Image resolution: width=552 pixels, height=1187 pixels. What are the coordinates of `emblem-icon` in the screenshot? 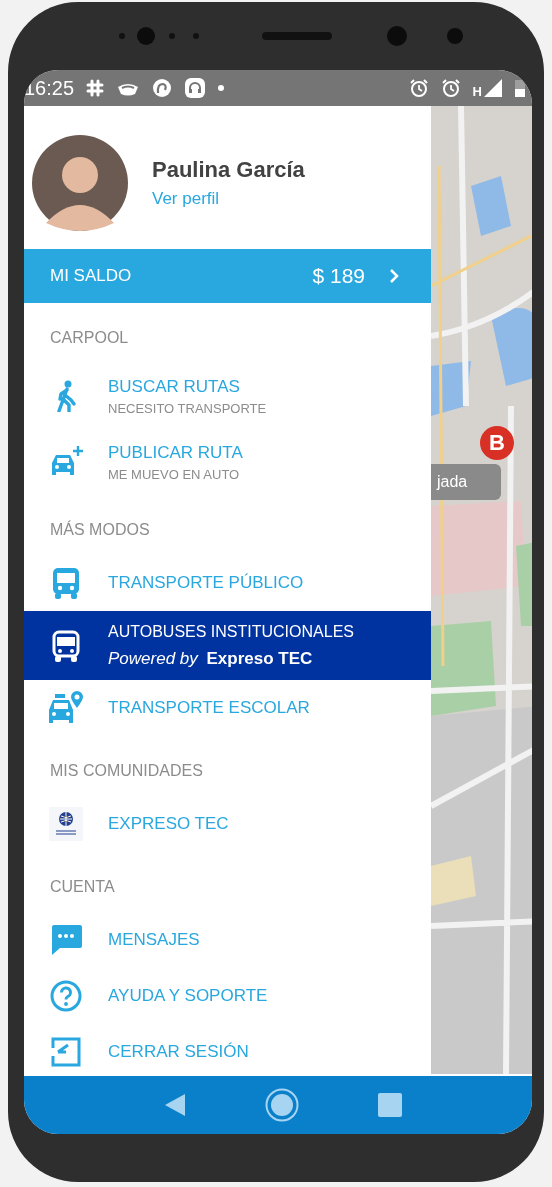 It's located at (66, 824).